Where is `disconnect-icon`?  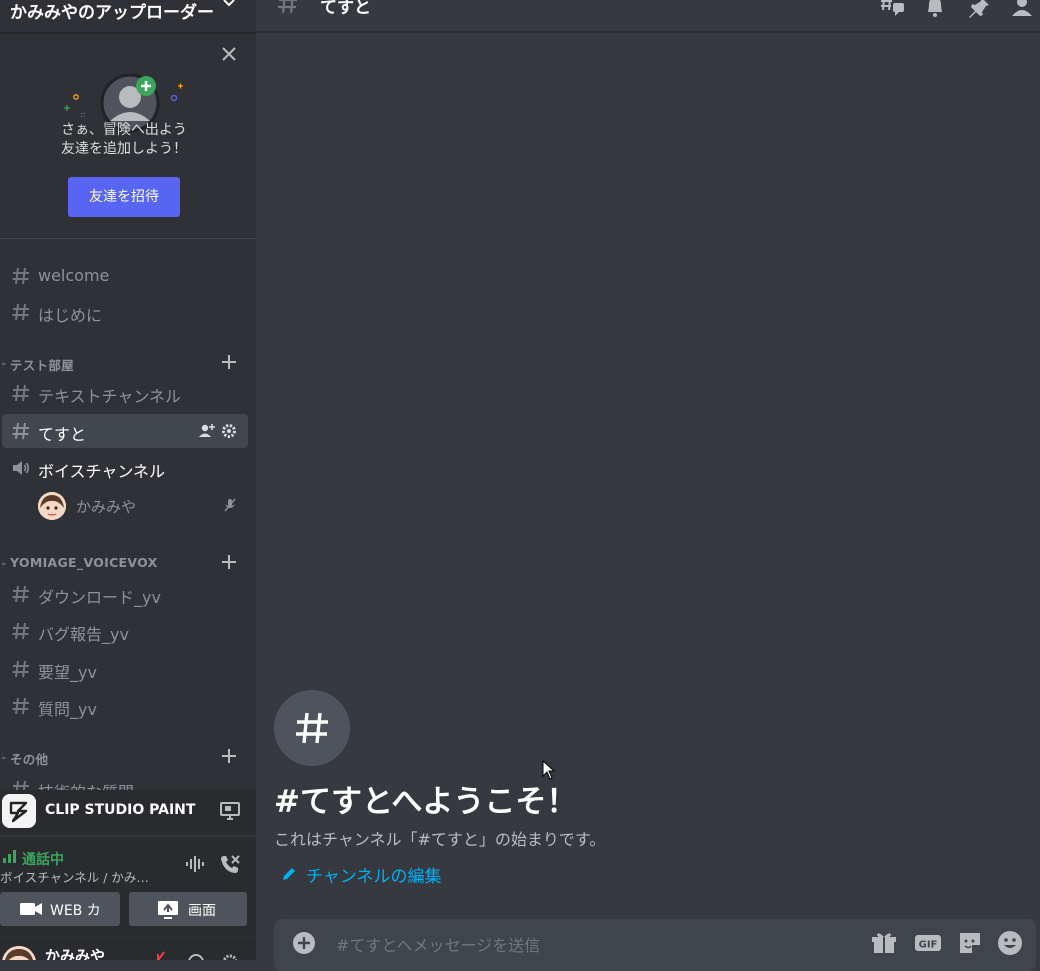 disconnect-icon is located at coordinates (230, 864).